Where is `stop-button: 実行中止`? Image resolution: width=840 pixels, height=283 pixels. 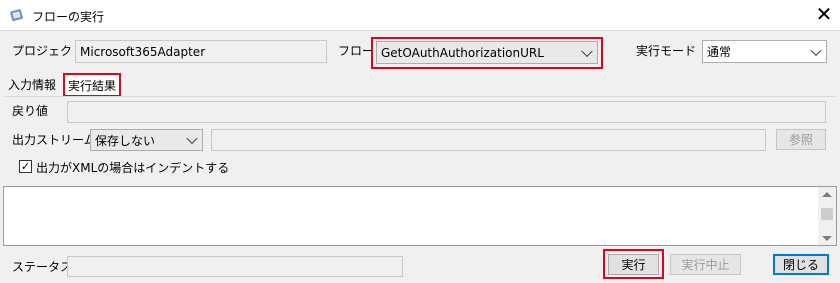 stop-button: 実行中止 is located at coordinates (705, 264).